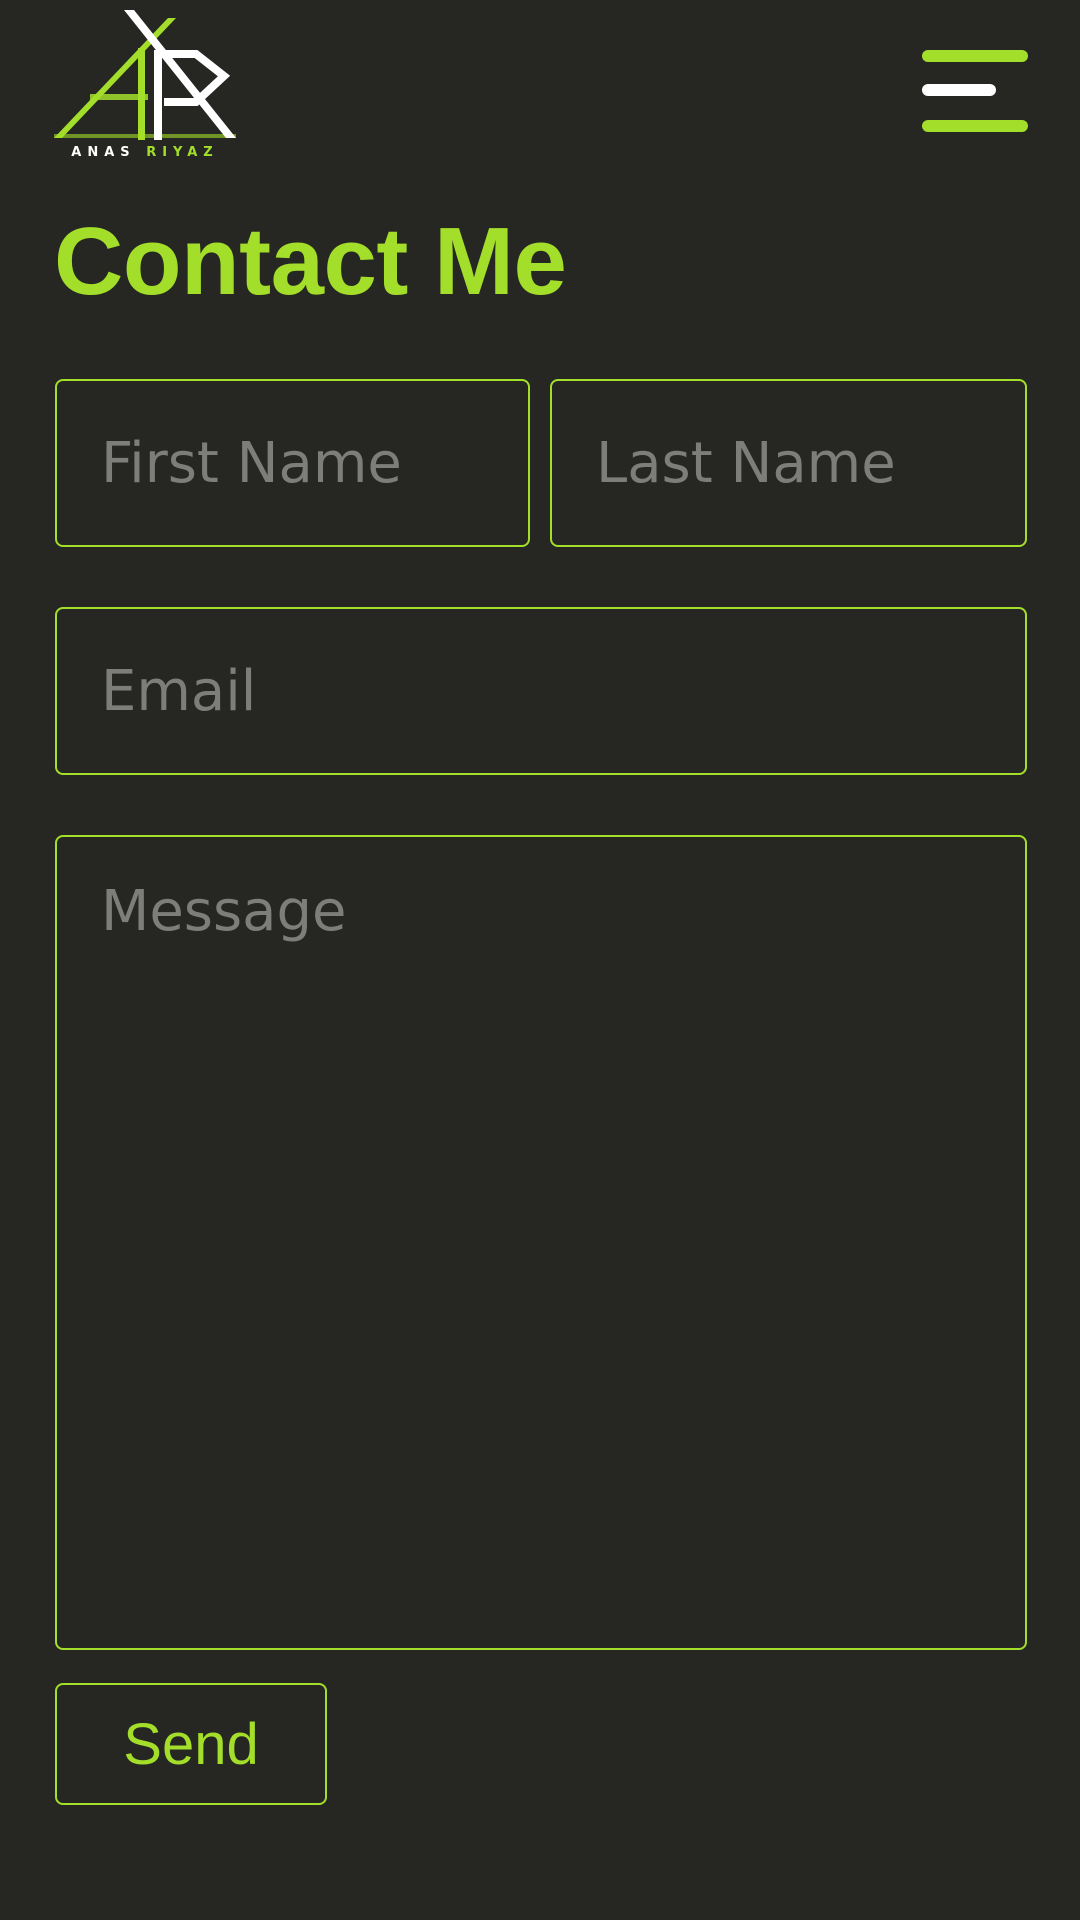 This screenshot has width=1080, height=1920. Describe the element at coordinates (541, 691) in the screenshot. I see `email-input` at that location.